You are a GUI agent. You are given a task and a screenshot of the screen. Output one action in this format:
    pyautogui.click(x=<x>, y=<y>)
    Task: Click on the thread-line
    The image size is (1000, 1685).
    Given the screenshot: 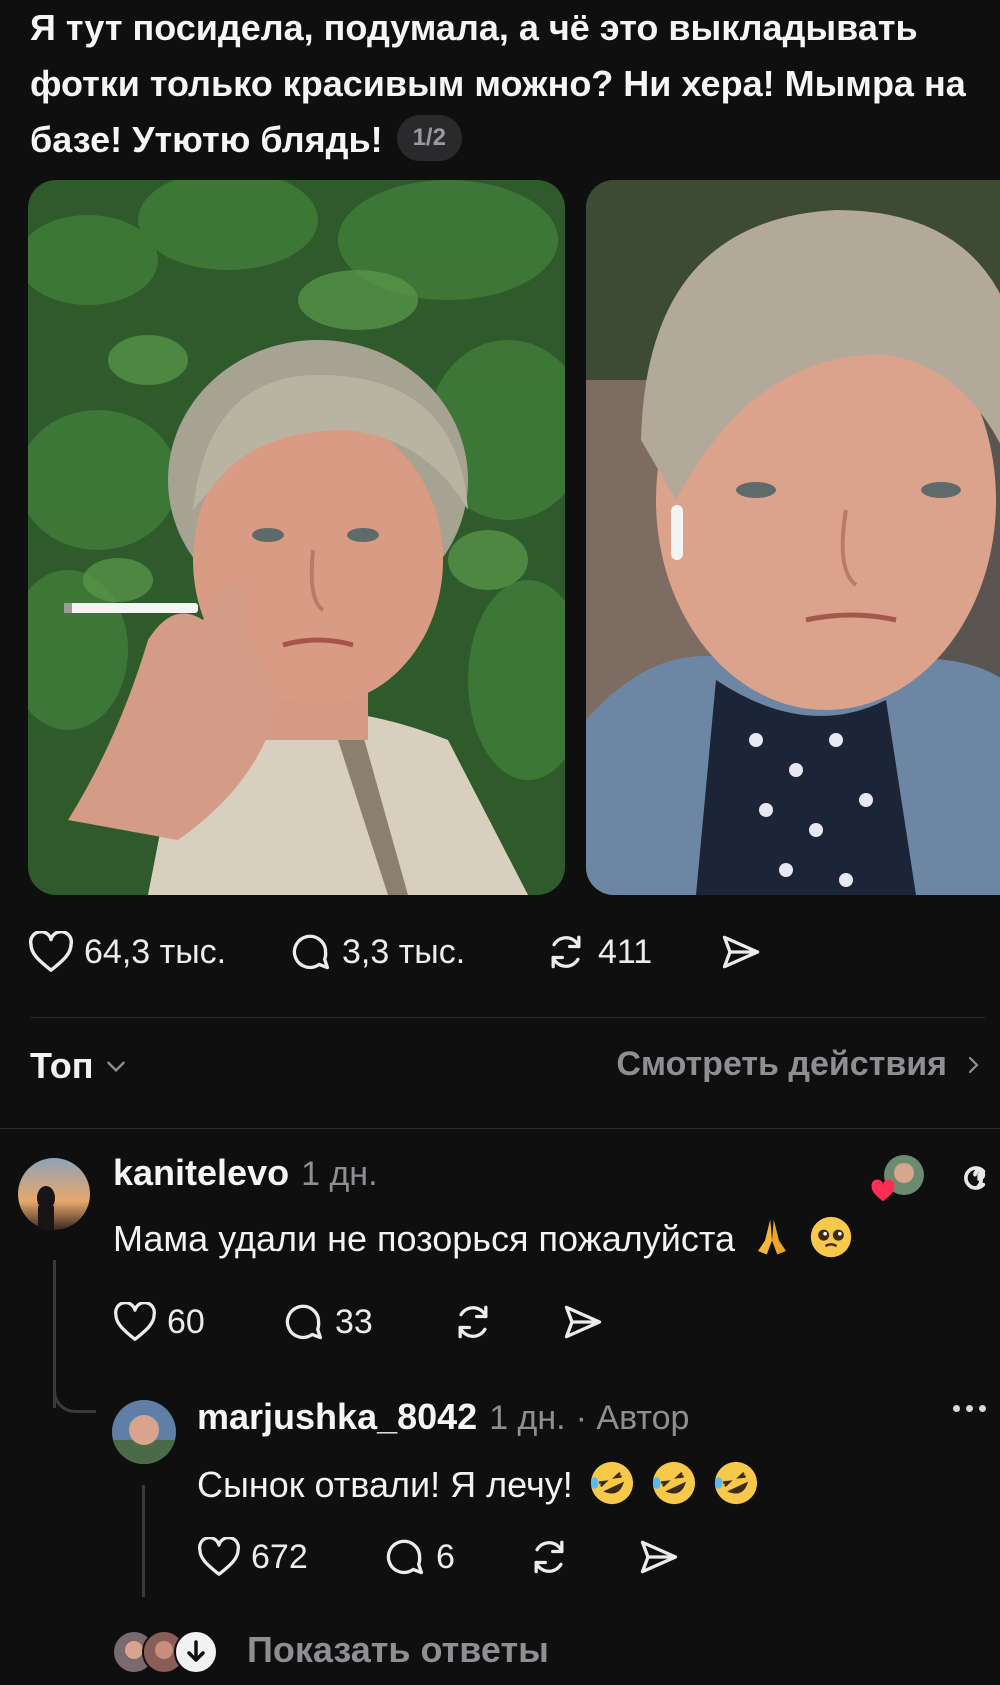 What is the action you would take?
    pyautogui.click(x=143, y=1541)
    